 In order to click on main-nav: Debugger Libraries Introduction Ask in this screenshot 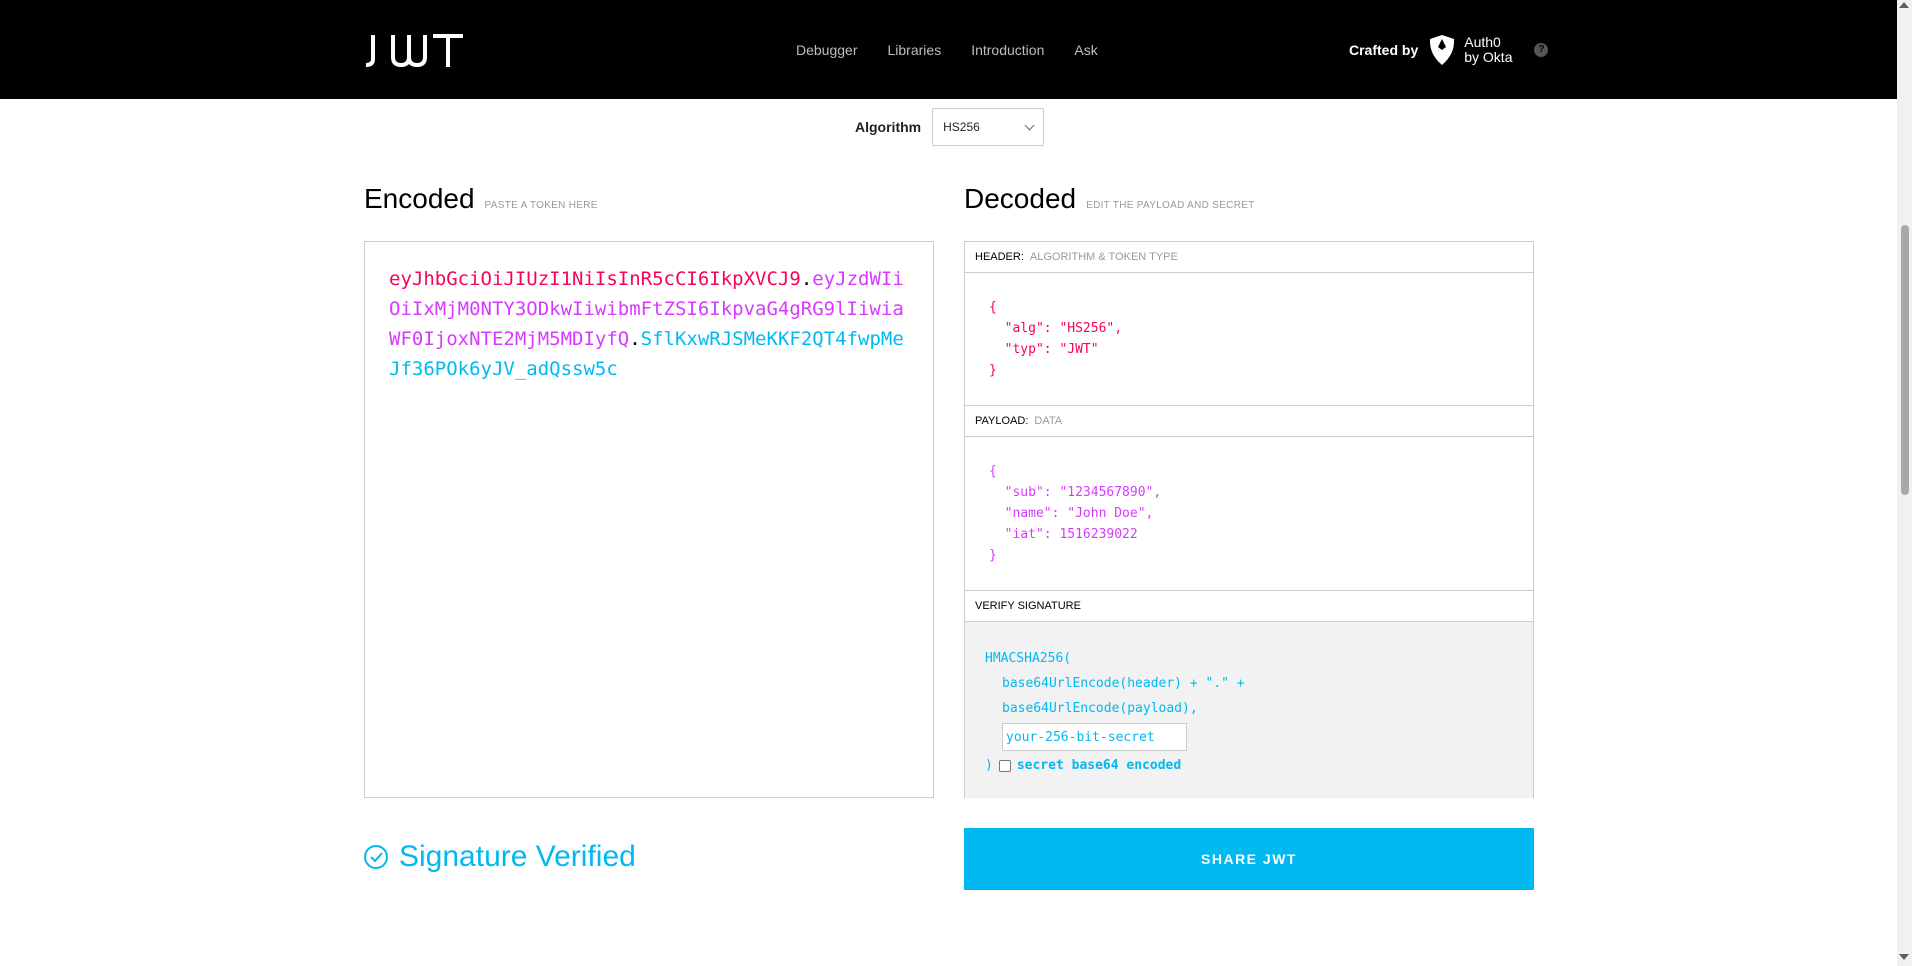, I will do `click(947, 49)`.